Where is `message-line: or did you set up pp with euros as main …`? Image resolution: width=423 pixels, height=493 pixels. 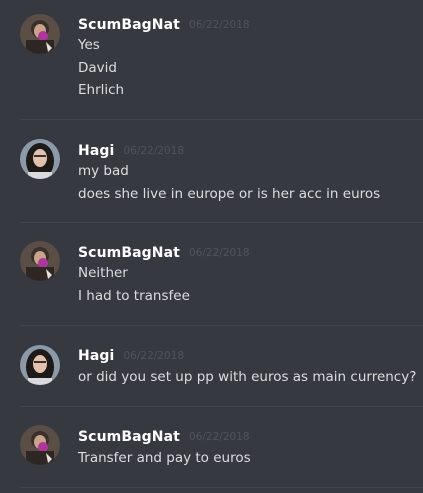
message-line: or did you set up pp with euros as main … is located at coordinates (247, 377).